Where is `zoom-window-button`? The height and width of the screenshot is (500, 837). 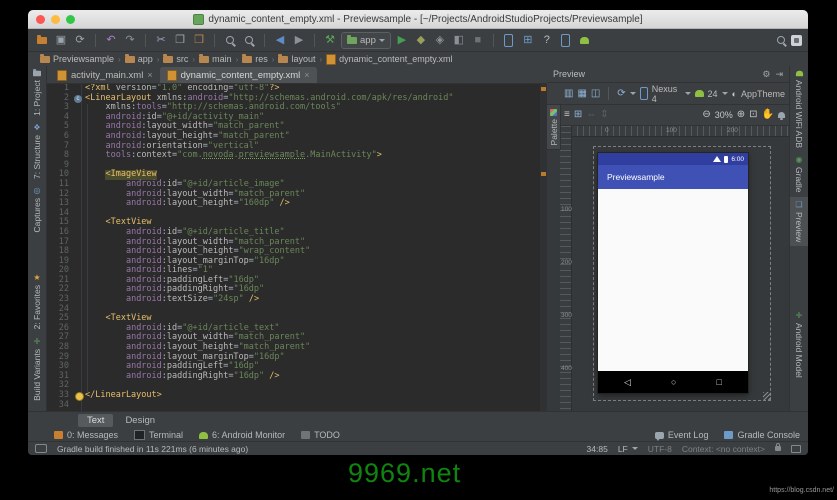 zoom-window-button is located at coordinates (70, 19).